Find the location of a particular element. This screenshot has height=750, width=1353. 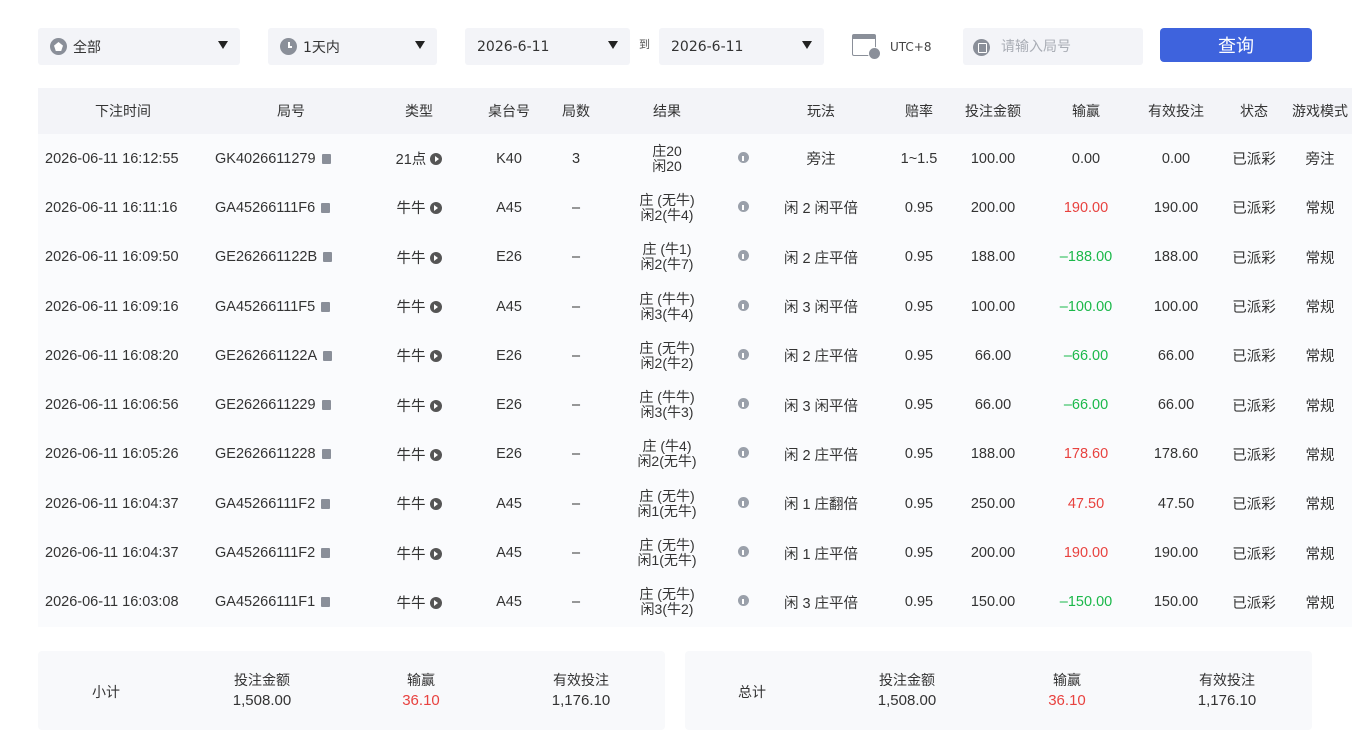

round-id-cell: GA45266111F2 is located at coordinates (291, 503).